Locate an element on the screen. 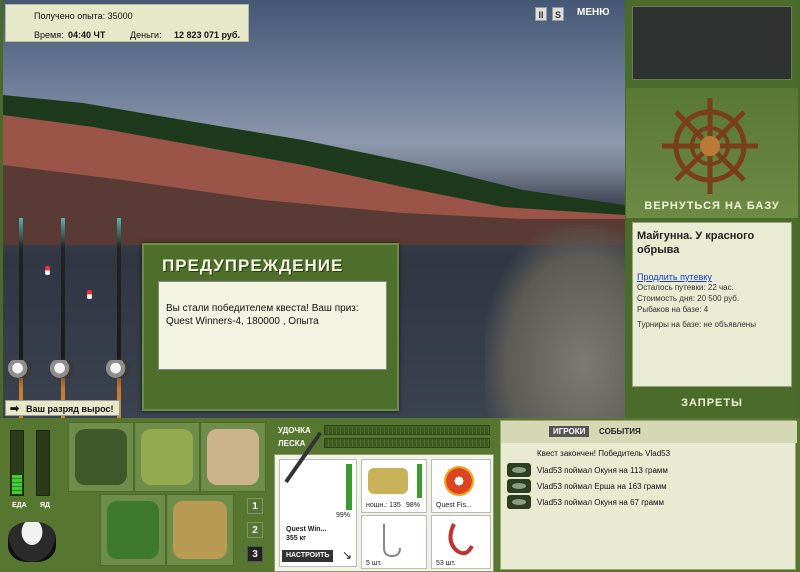  worm-bait-icon is located at coordinates (461, 539).